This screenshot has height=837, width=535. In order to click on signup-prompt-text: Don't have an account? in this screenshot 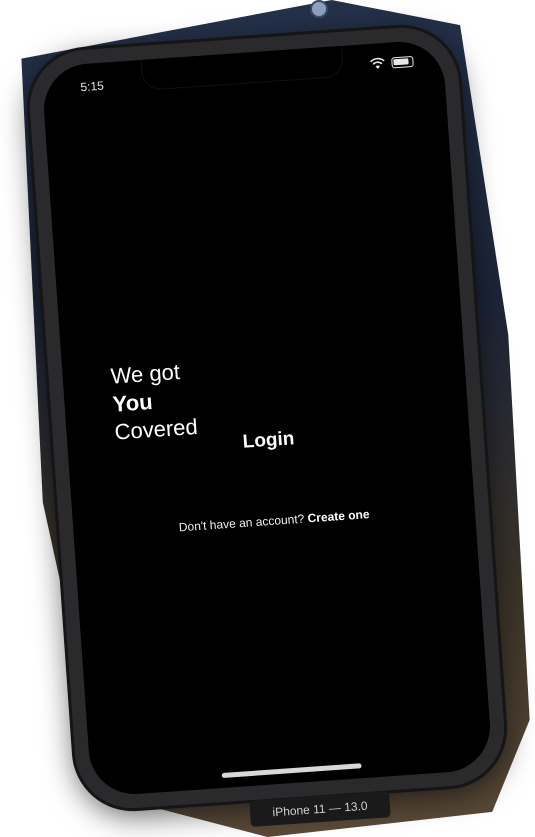, I will do `click(241, 523)`.